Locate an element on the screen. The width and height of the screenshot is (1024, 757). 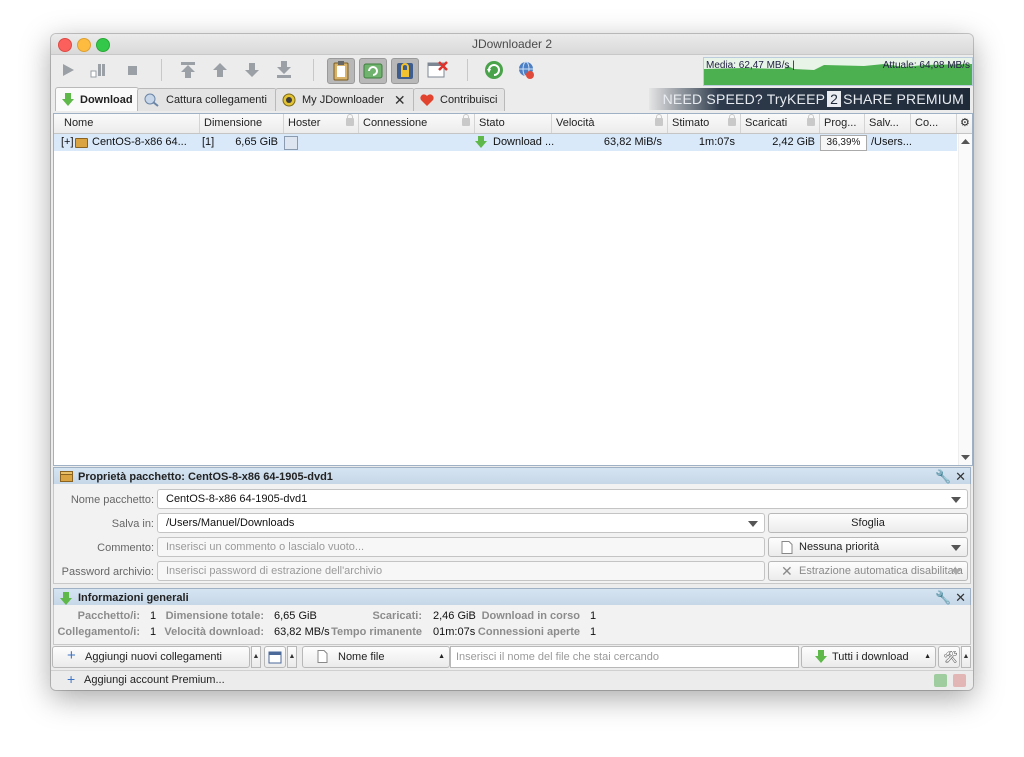
column-header-status: Stato is located at coordinates (513, 123).